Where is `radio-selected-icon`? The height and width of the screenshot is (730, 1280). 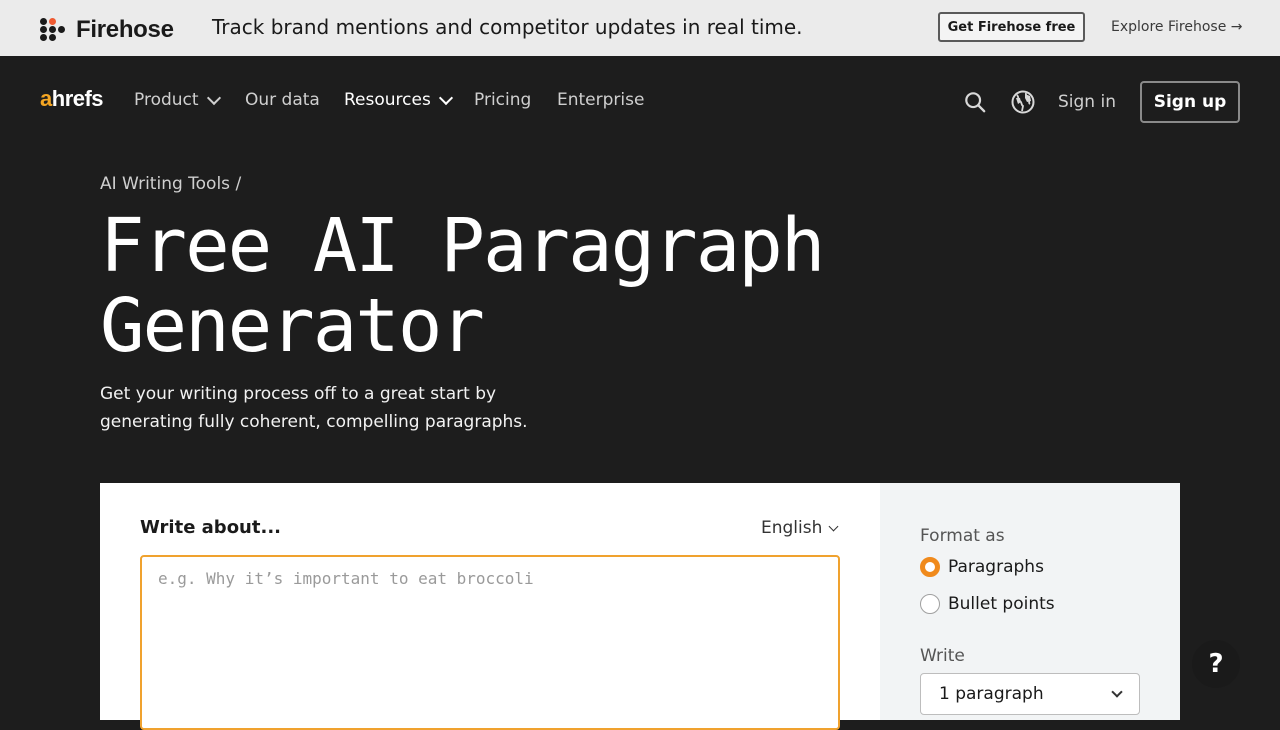
radio-selected-icon is located at coordinates (930, 567).